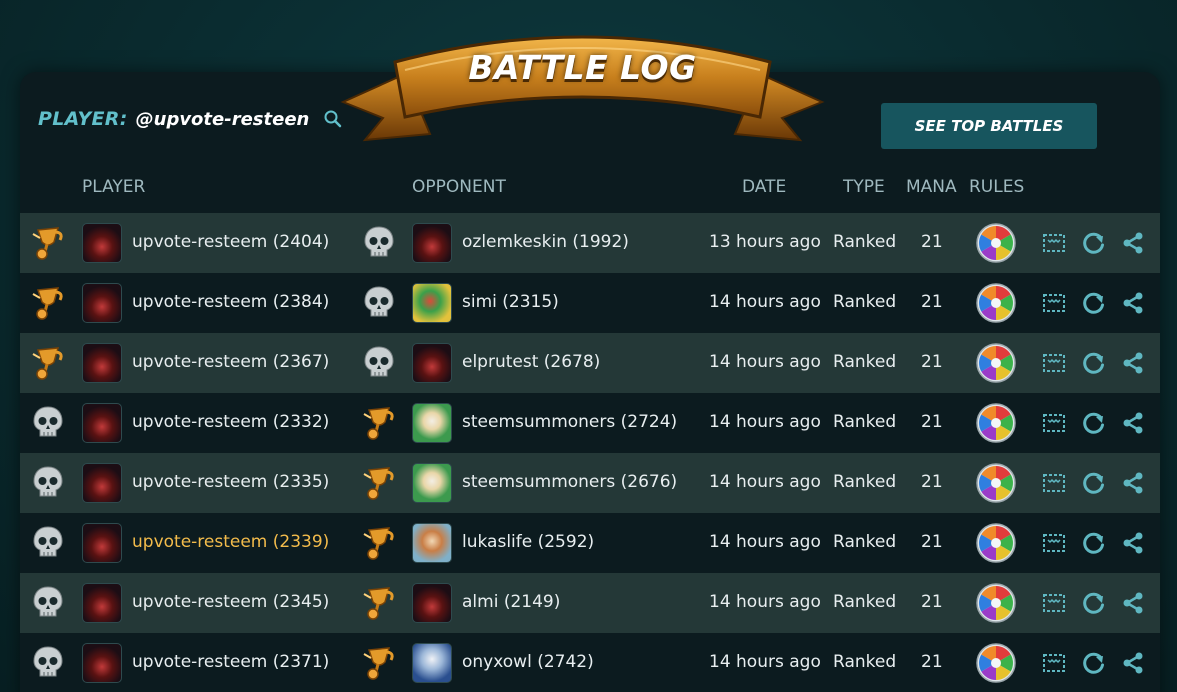 Image resolution: width=1177 pixels, height=692 pixels. What do you see at coordinates (511, 602) in the screenshot?
I see `opponent-name: almi (2149)` at bounding box center [511, 602].